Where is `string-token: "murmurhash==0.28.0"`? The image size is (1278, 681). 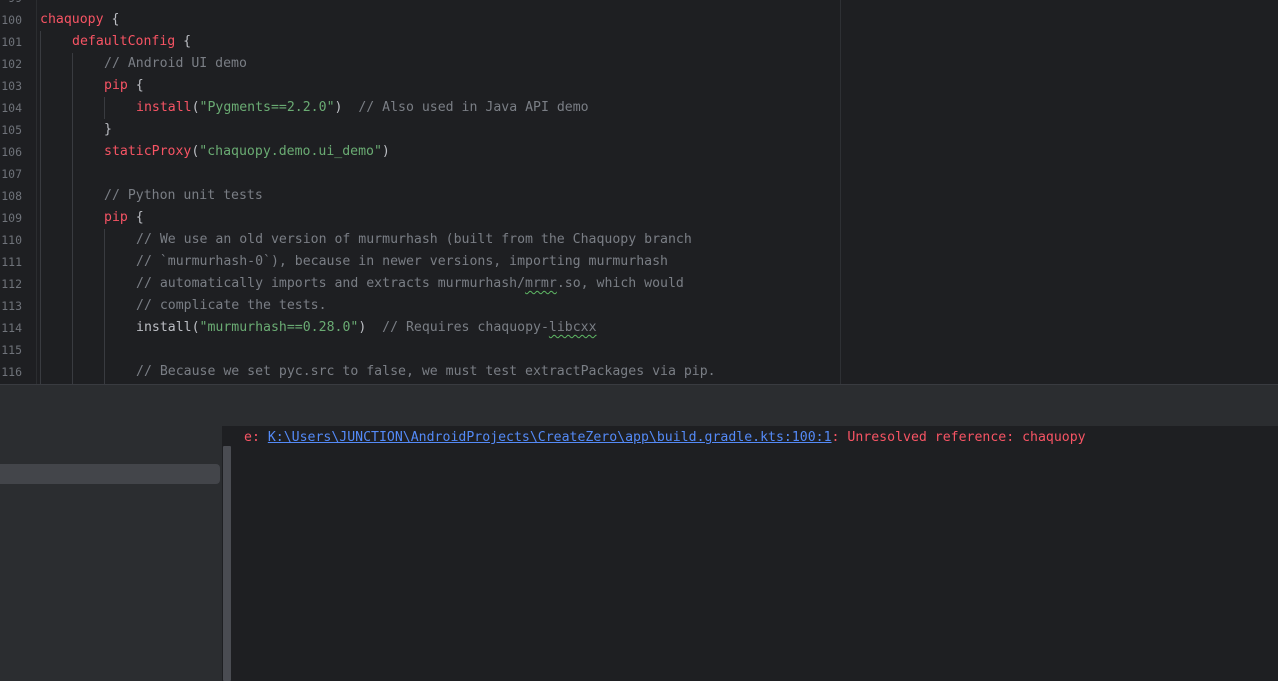 string-token: "murmurhash==0.28.0" is located at coordinates (279, 327).